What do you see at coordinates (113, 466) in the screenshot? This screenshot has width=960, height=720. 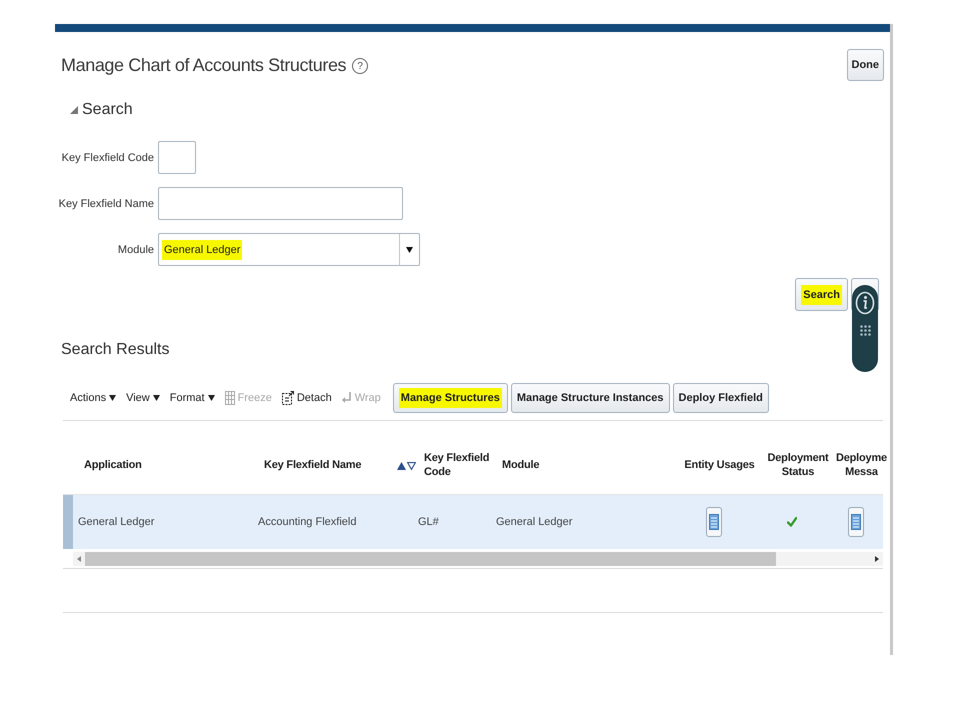 I see `column-header: Application` at bounding box center [113, 466].